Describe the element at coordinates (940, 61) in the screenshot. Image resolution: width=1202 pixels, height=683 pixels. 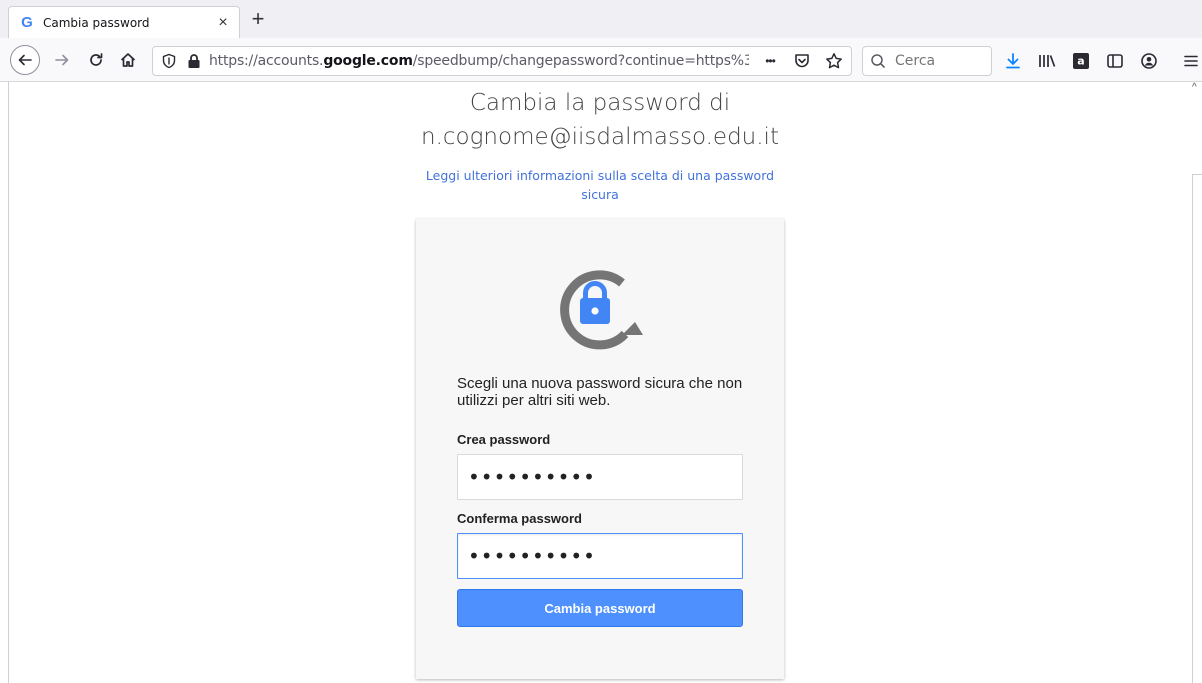
I see `search-input` at that location.